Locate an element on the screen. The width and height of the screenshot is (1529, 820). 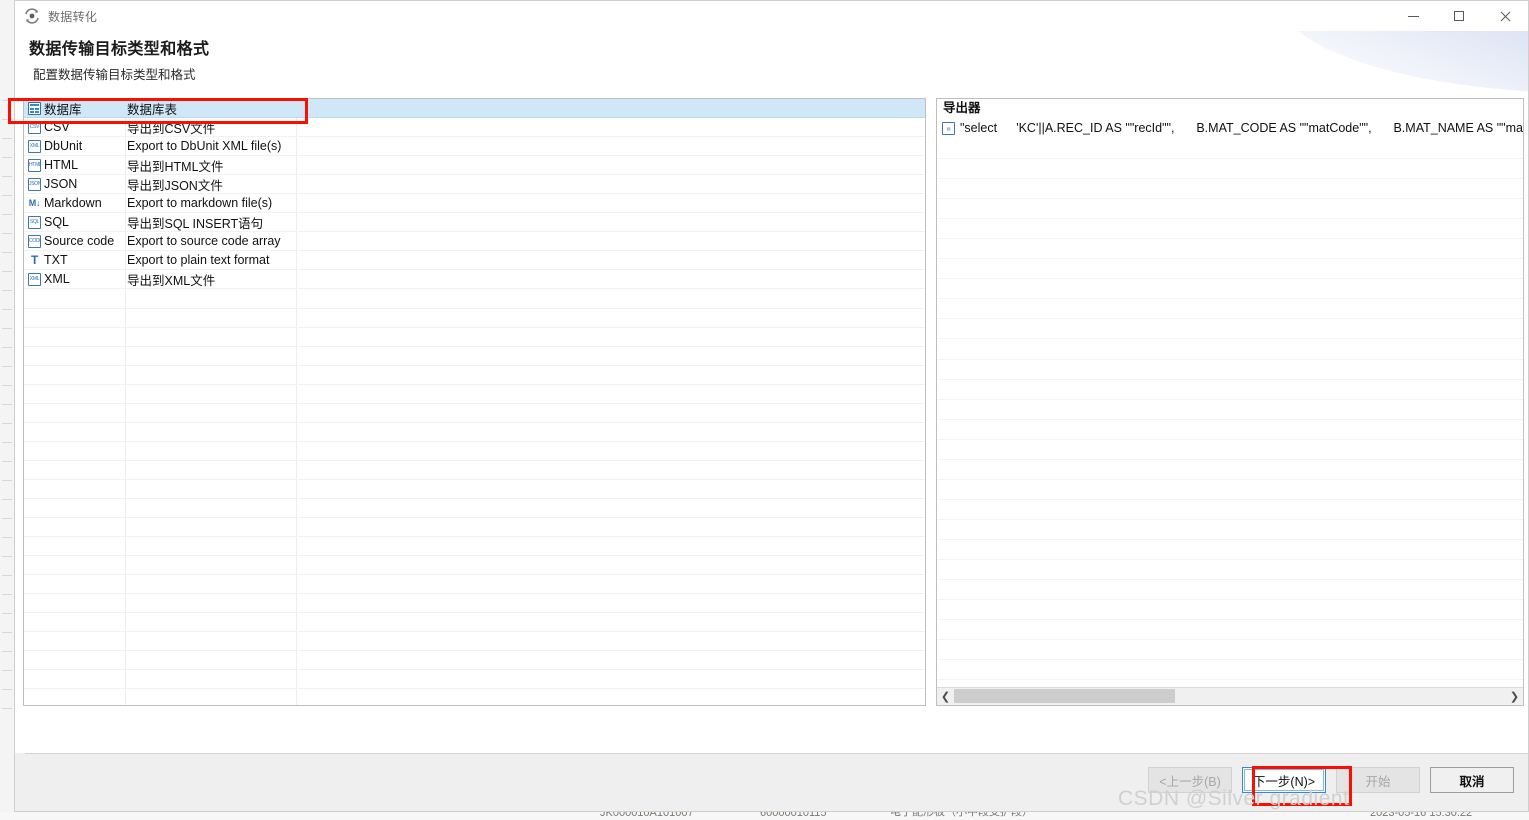
target-type-row: HTML HTML 导出到HTML文件 is located at coordinates (474, 166).